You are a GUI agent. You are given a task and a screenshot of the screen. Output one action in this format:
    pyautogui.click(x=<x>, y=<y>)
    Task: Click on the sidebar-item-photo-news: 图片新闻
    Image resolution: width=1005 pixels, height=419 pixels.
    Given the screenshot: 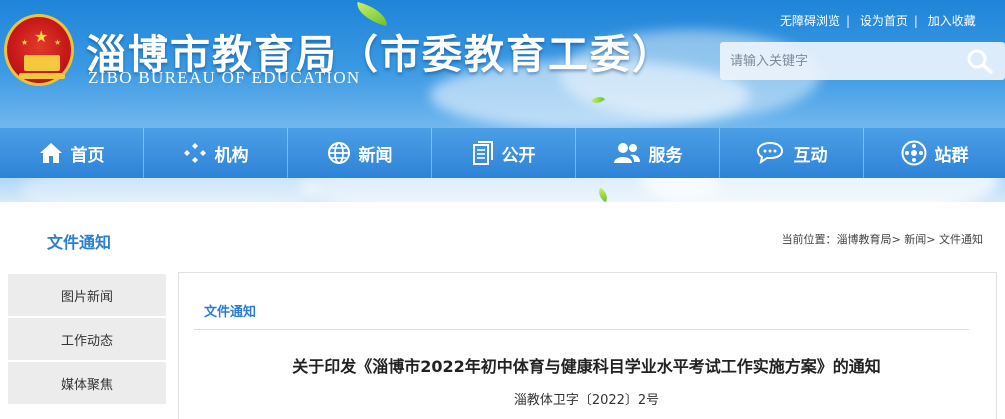 What is the action you would take?
    pyautogui.click(x=87, y=295)
    